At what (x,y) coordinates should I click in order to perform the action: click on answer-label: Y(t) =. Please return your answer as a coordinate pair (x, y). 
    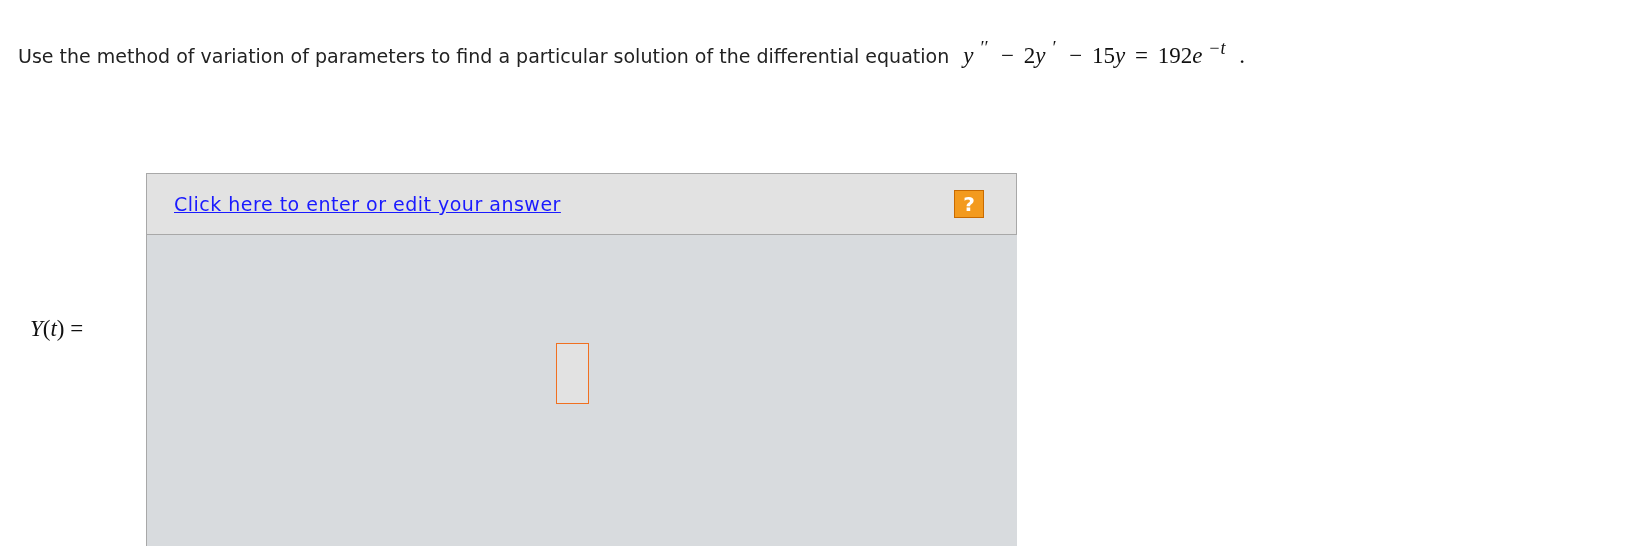
    Looking at the image, I should click on (57, 328).